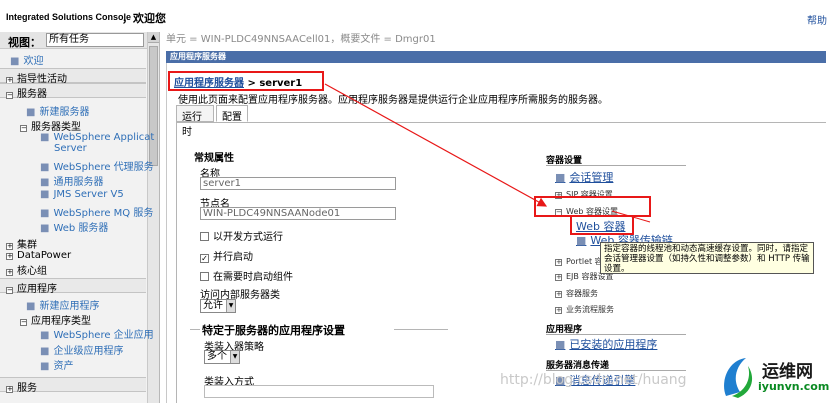 Image resolution: width=831 pixels, height=403 pixels. I want to click on parallel-start-checkbox: ✓ 并行启动, so click(226, 255).